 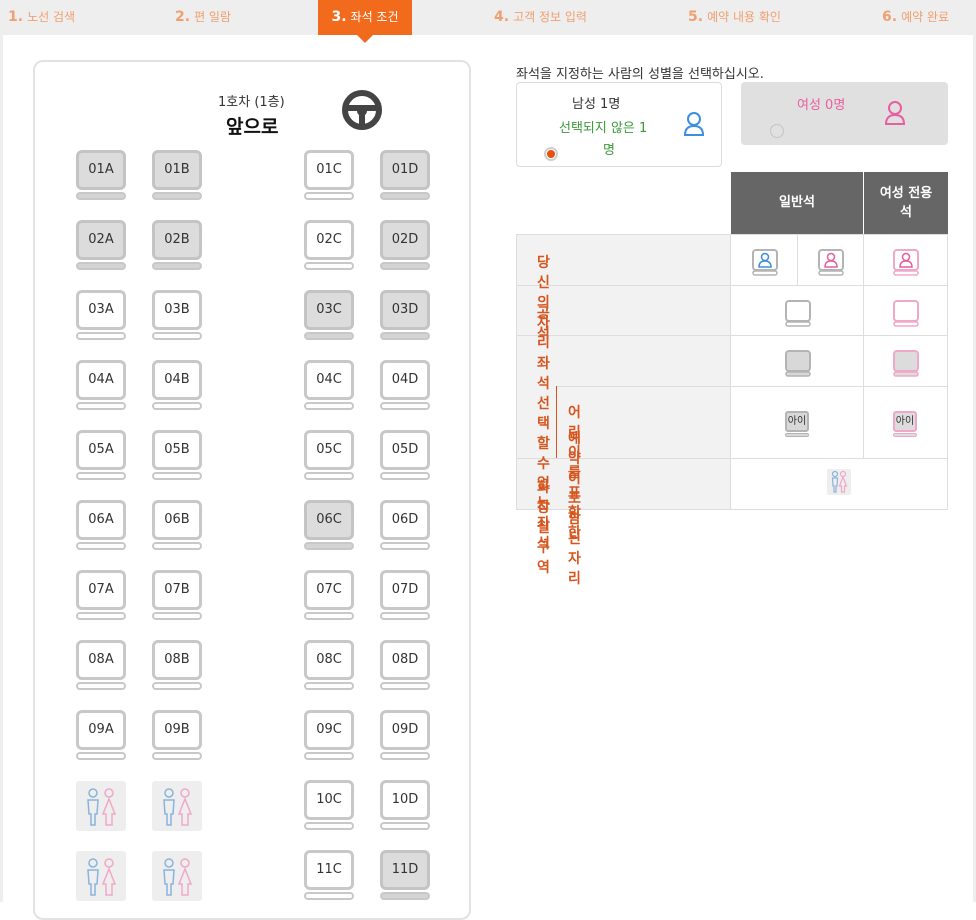 I want to click on male-option: 남성 1명 선택되지 않은 1 명, so click(x=619, y=124).